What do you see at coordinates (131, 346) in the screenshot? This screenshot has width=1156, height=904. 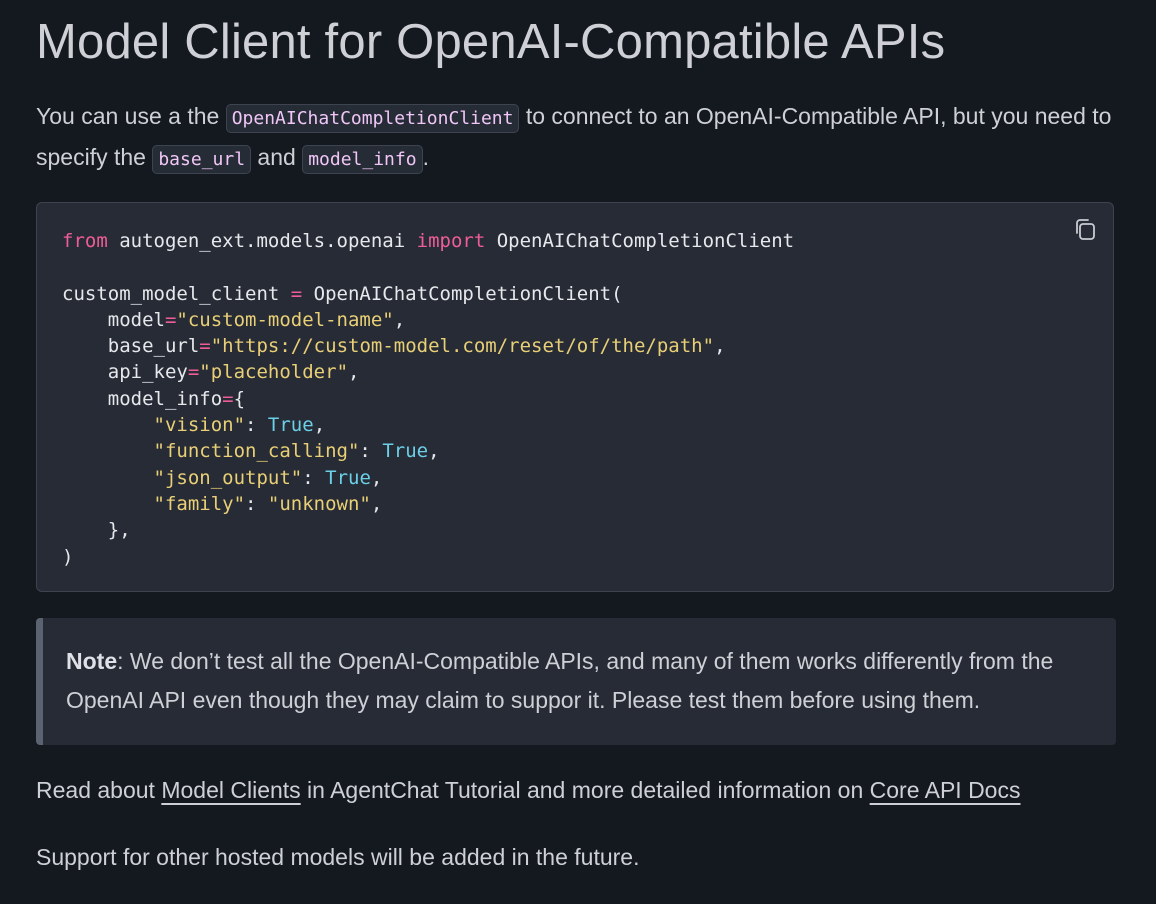 I see `code-arg-base-url: base_url` at bounding box center [131, 346].